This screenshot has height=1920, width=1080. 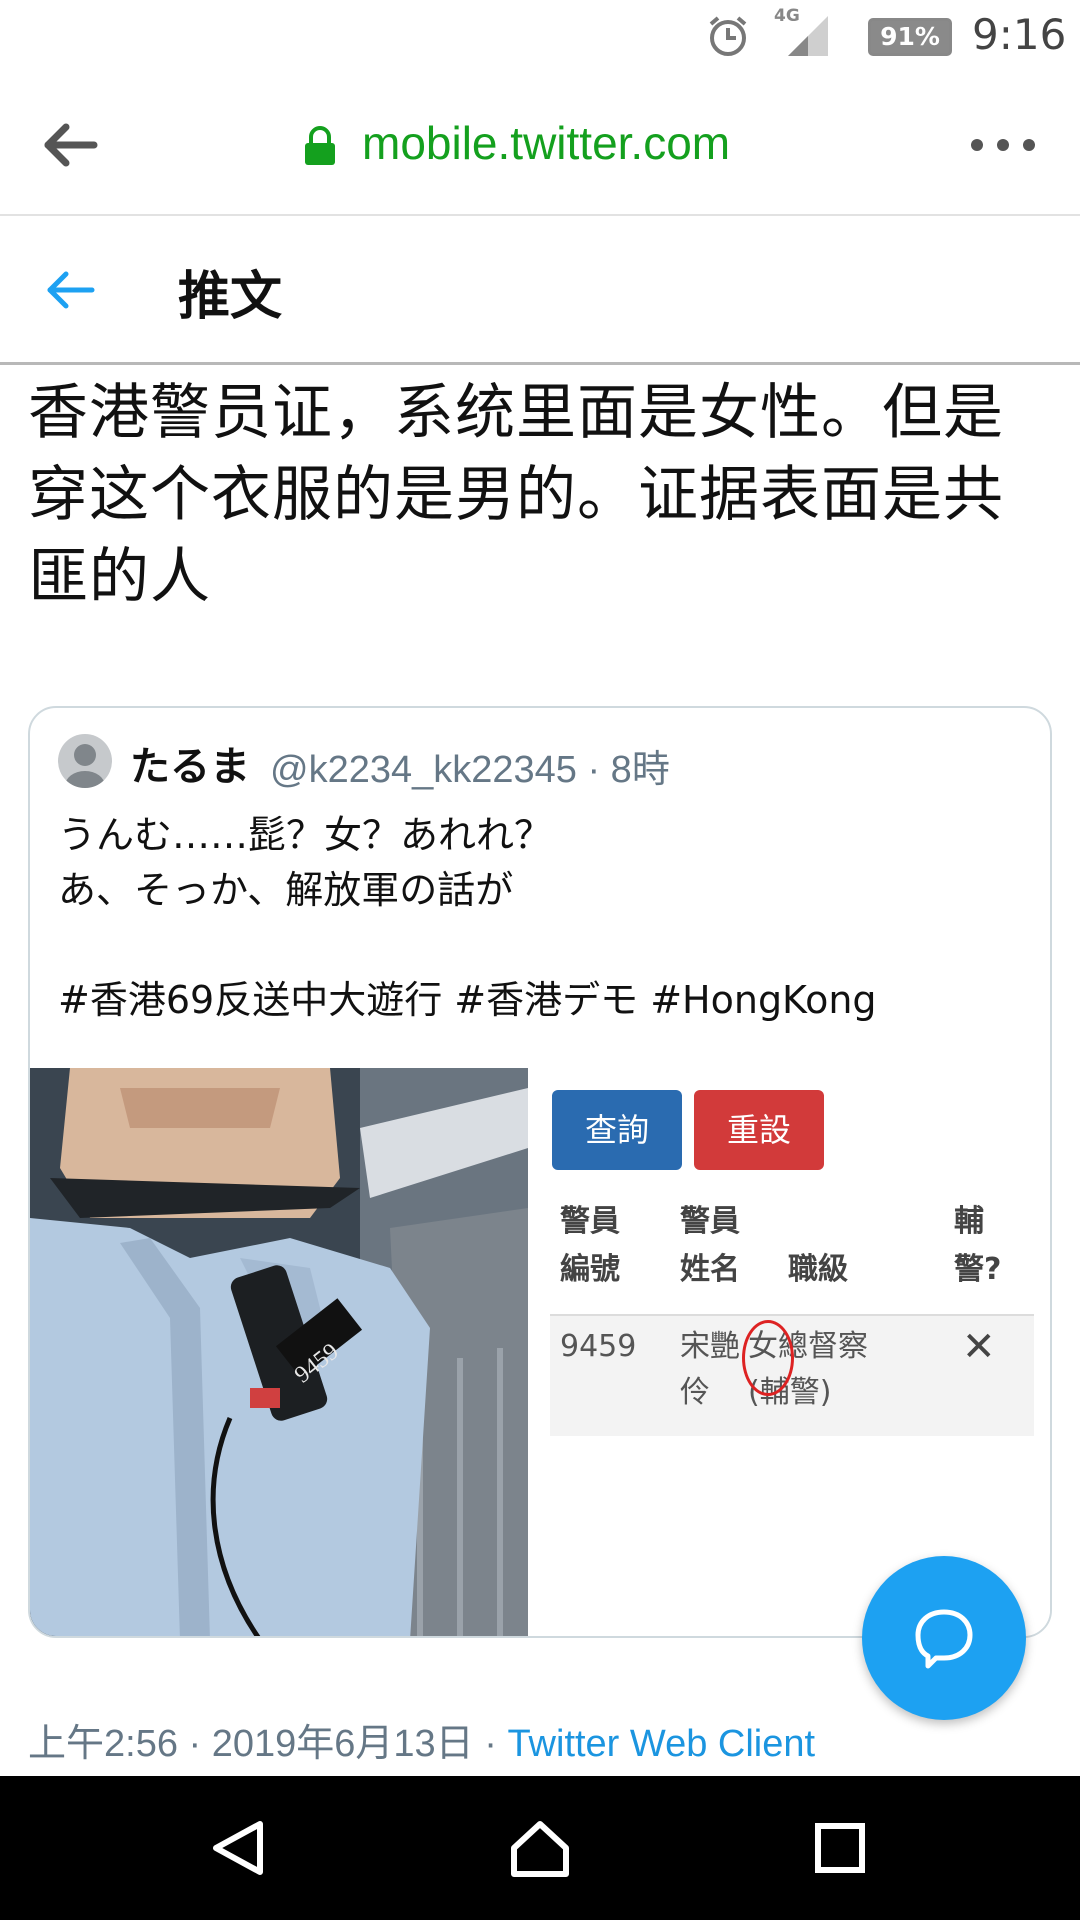 I want to click on url-field: mobile.twitter.com, so click(x=546, y=143).